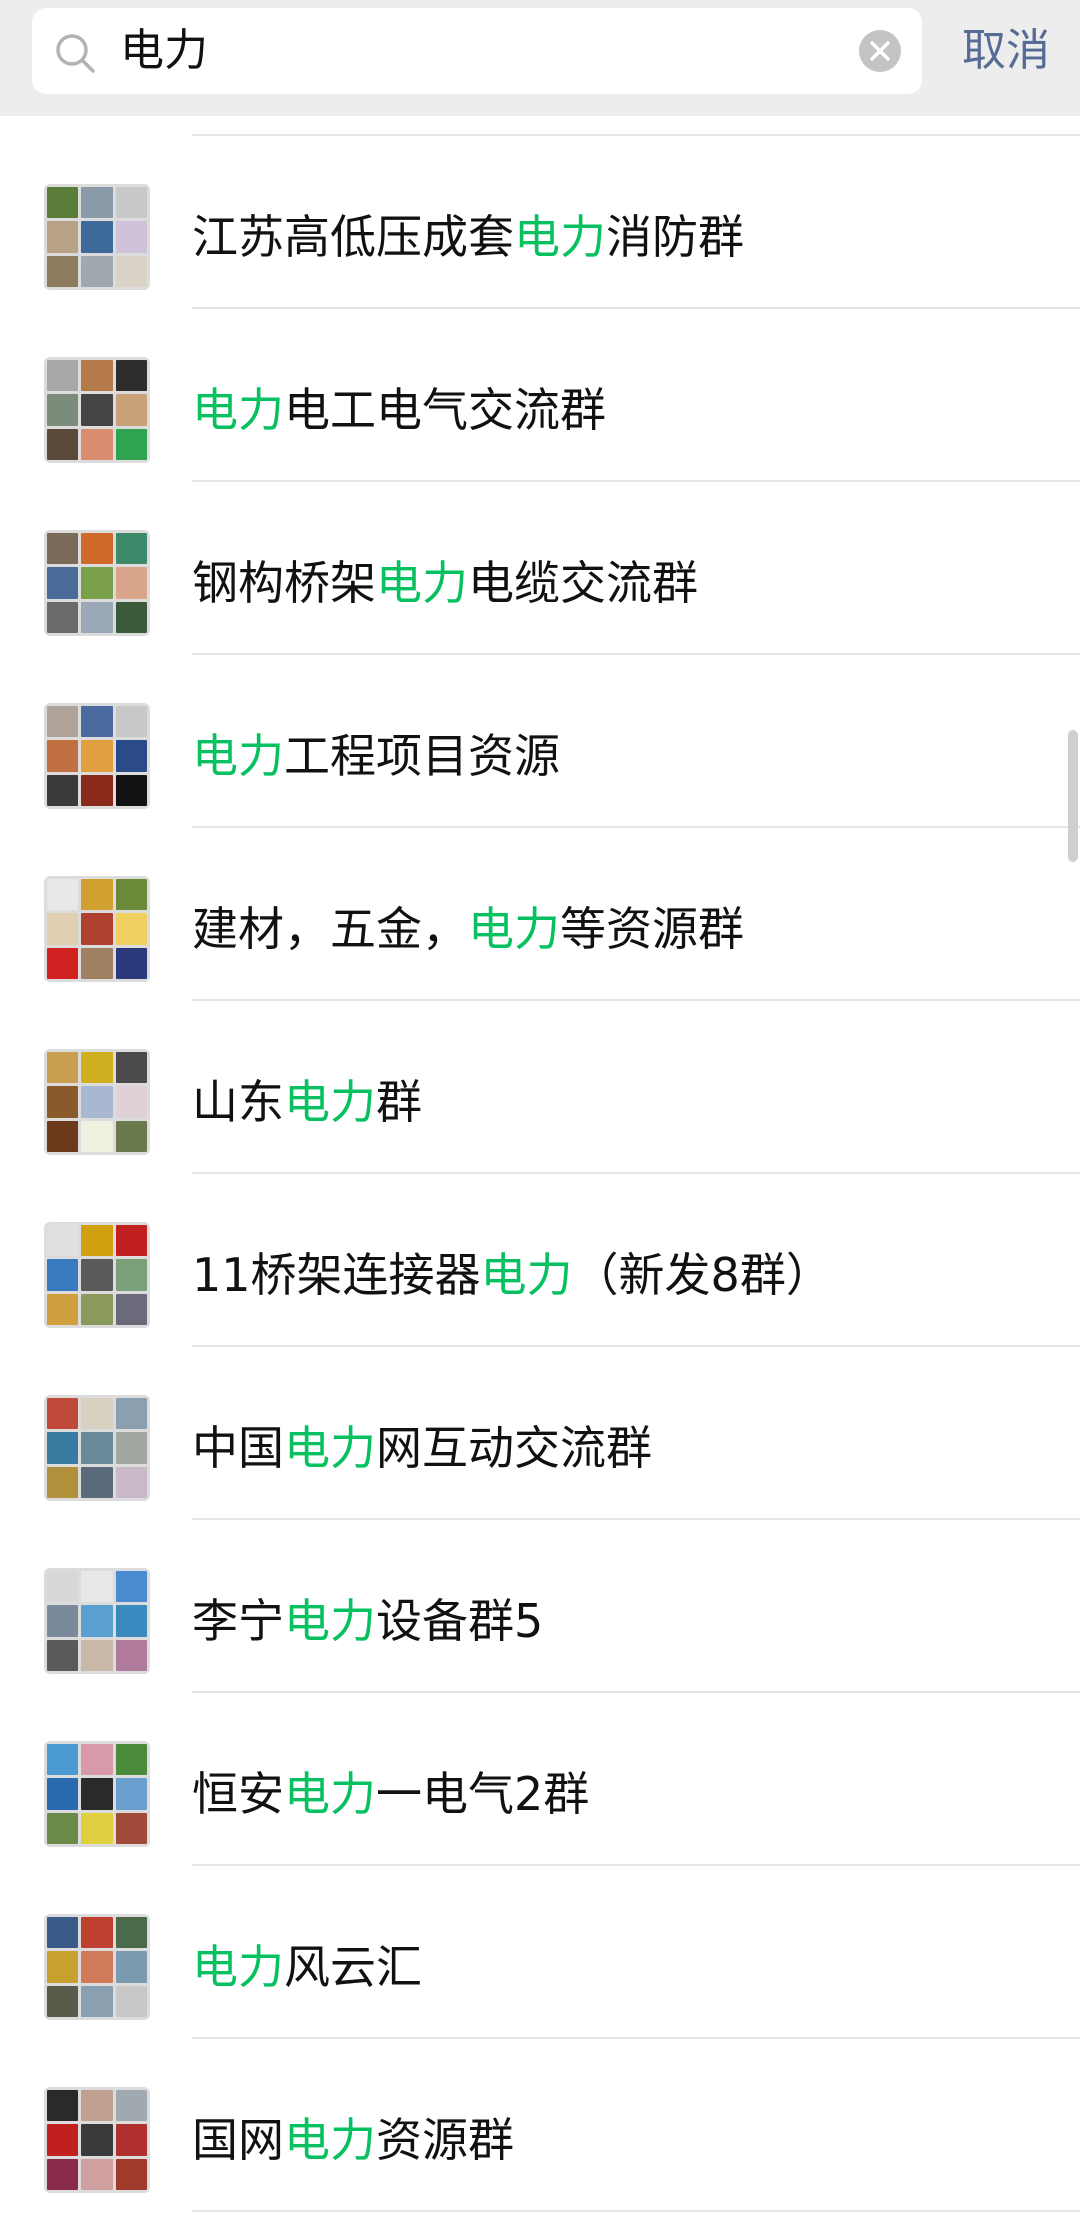  What do you see at coordinates (540, 1952) in the screenshot?
I see `group-result-item: 电力风云汇` at bounding box center [540, 1952].